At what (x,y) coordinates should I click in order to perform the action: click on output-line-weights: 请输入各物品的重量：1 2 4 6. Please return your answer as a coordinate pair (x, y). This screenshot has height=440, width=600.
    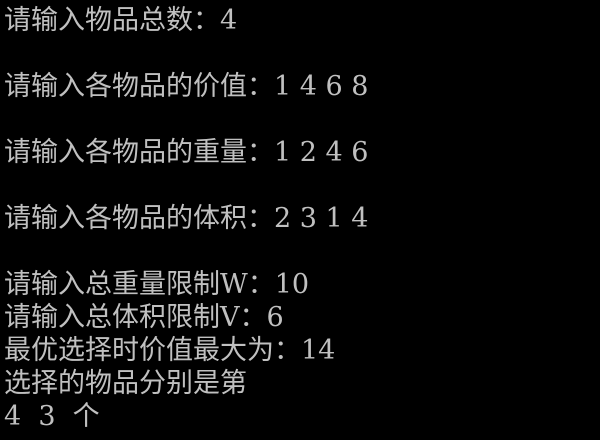
    Looking at the image, I should click on (186, 152).